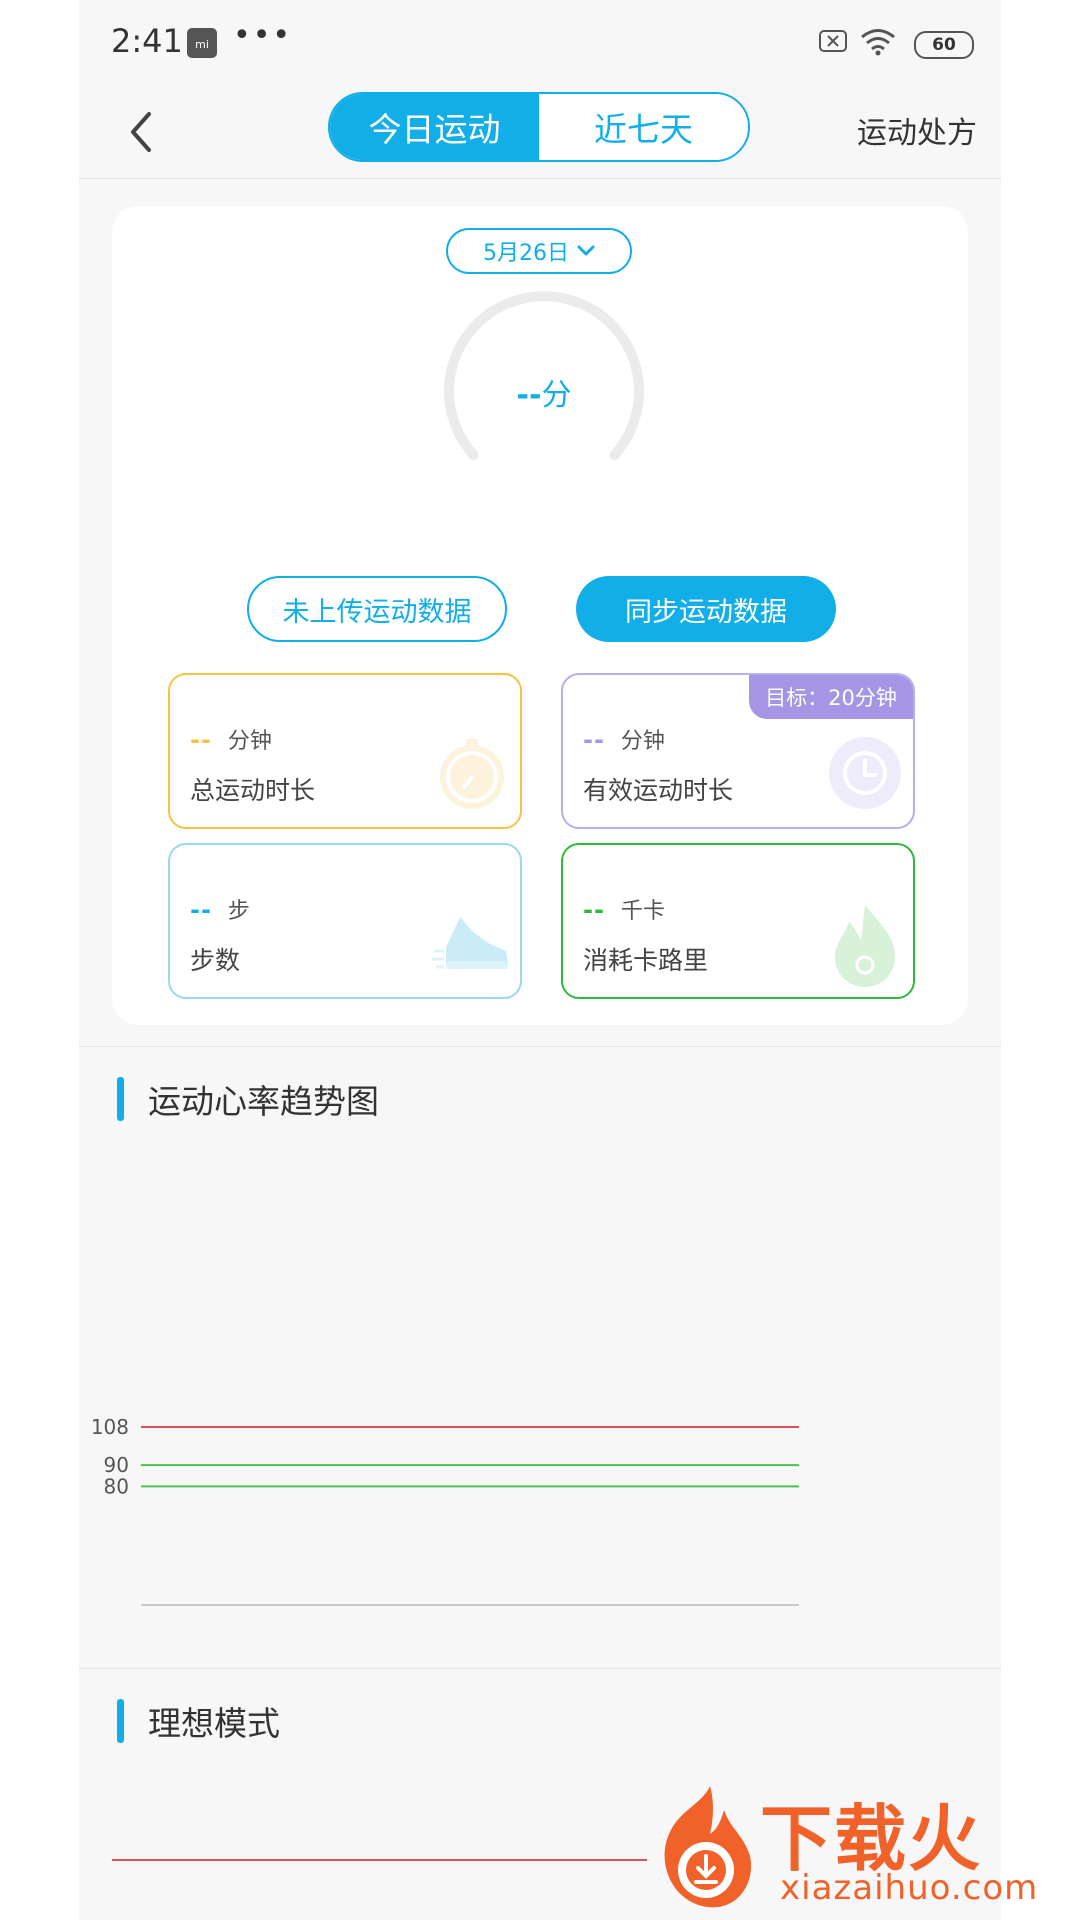 The width and height of the screenshot is (1080, 1920). Describe the element at coordinates (434, 127) in the screenshot. I see `tab-today: 今日运动` at that location.